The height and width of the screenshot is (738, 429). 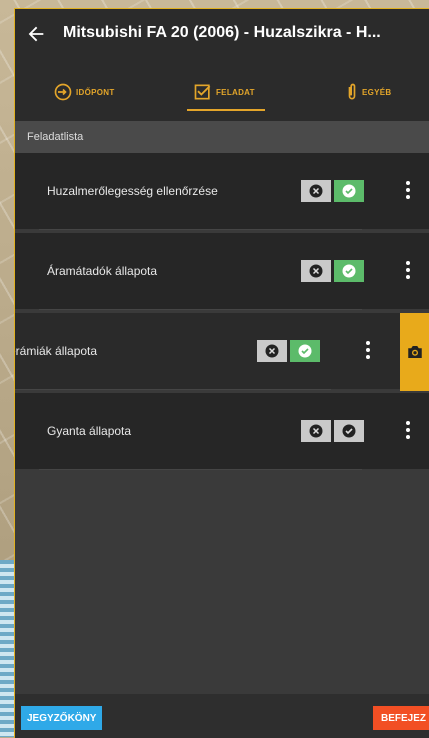 What do you see at coordinates (377, 92) in the screenshot?
I see `tab-label: EGYÉB` at bounding box center [377, 92].